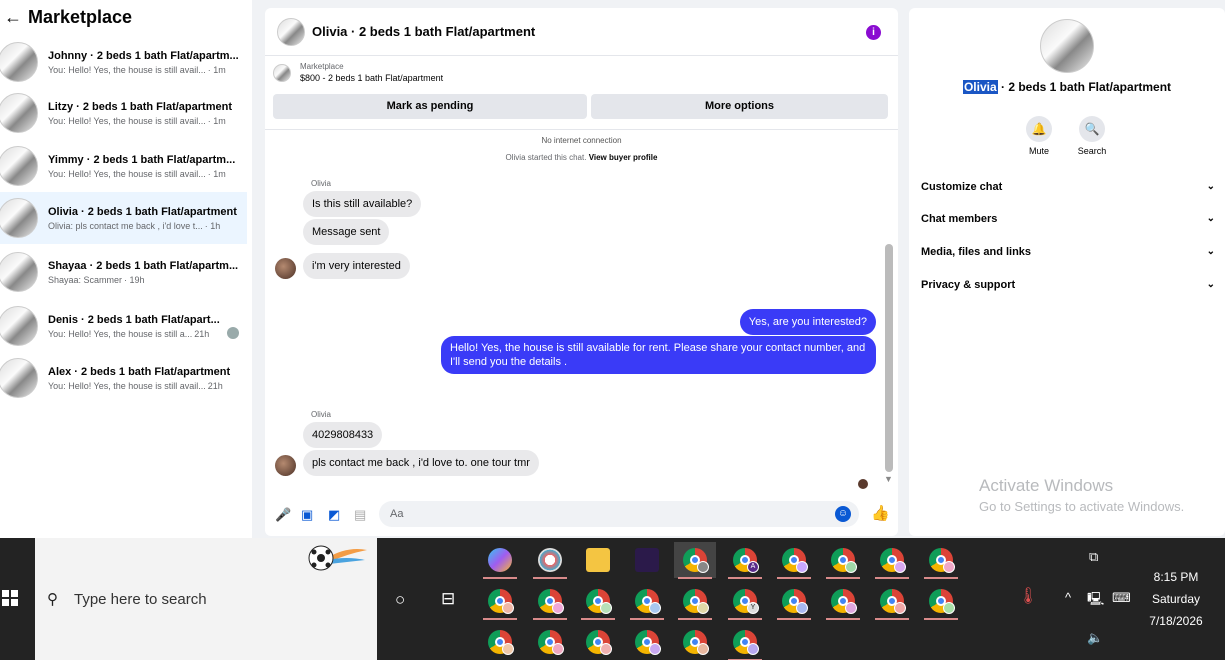 Image resolution: width=1225 pixels, height=660 pixels. What do you see at coordinates (1039, 136) in the screenshot?
I see `mute-button: 🔔 Mute` at bounding box center [1039, 136].